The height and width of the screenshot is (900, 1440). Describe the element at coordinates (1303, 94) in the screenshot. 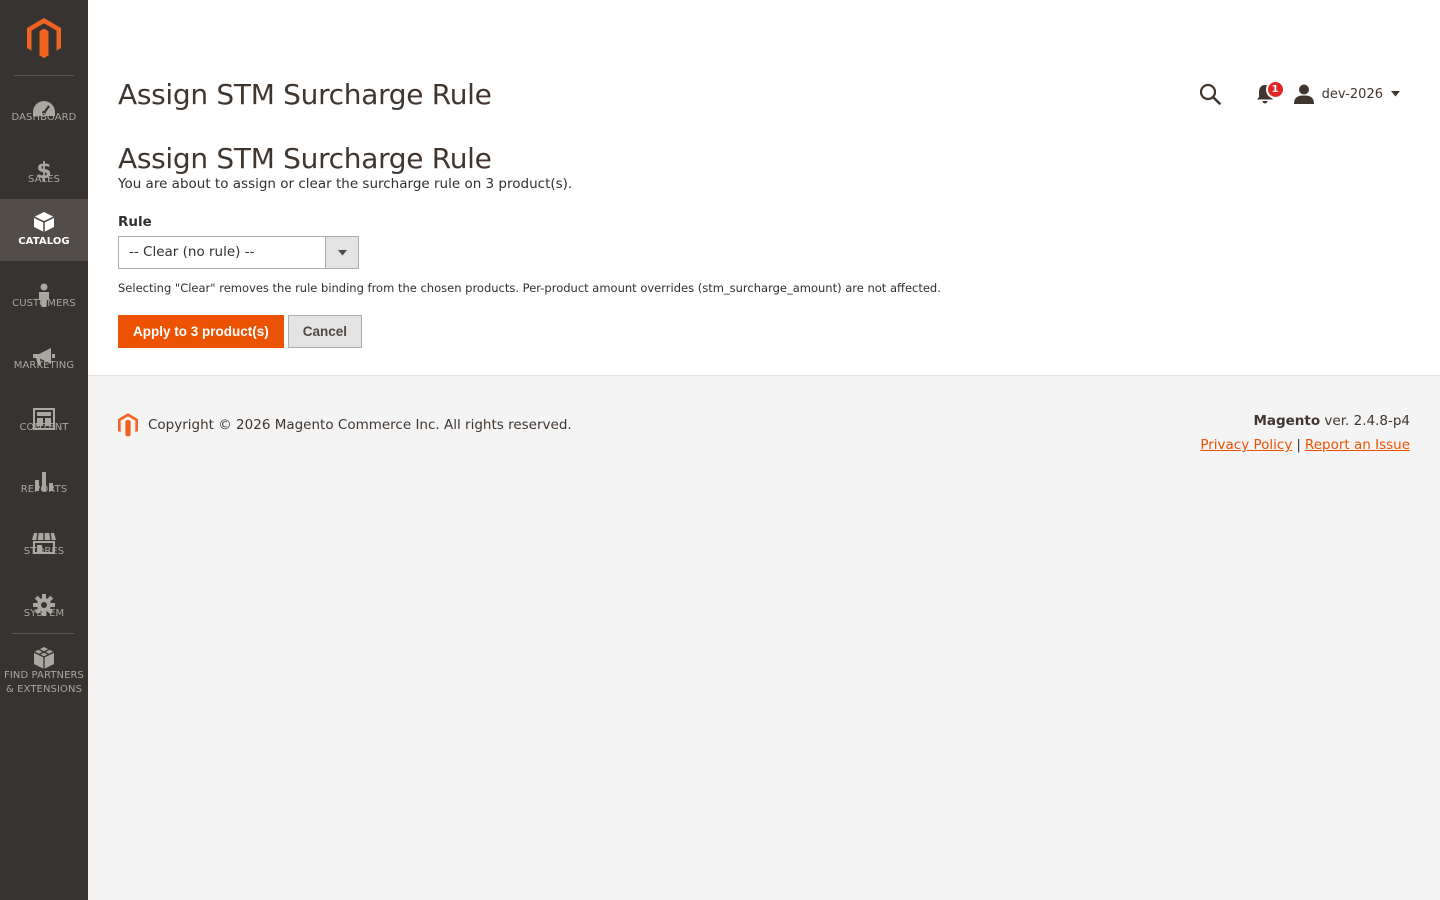

I see `user-icon` at that location.